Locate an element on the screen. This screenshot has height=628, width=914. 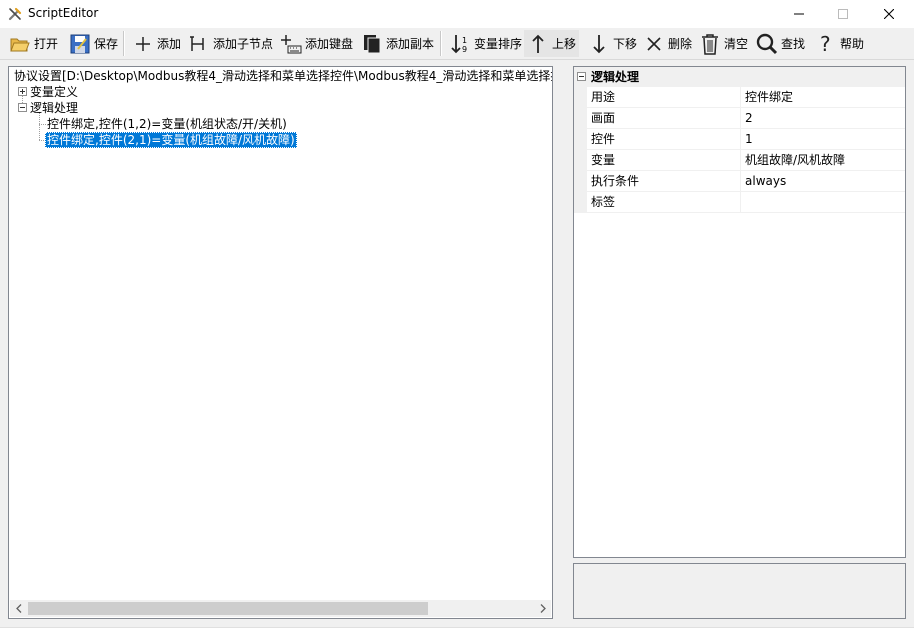
copy-icon is located at coordinates (372, 44).